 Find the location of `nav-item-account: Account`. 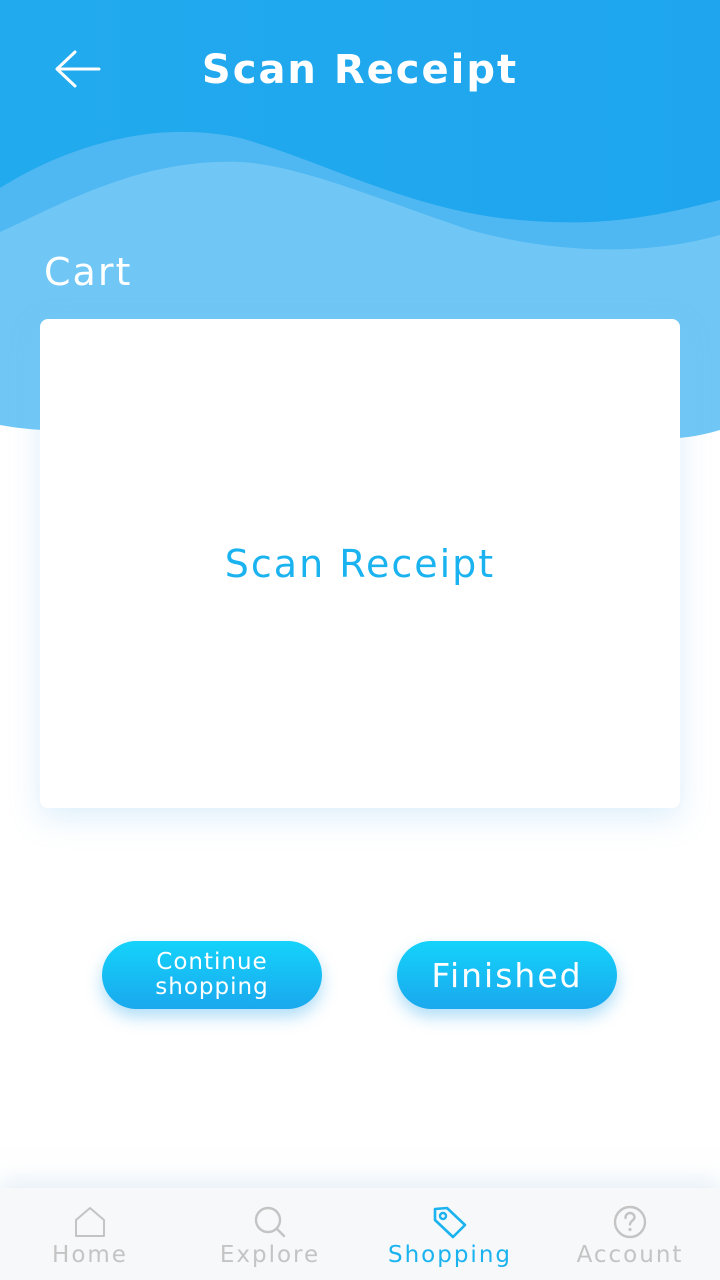

nav-item-account: Account is located at coordinates (630, 1234).